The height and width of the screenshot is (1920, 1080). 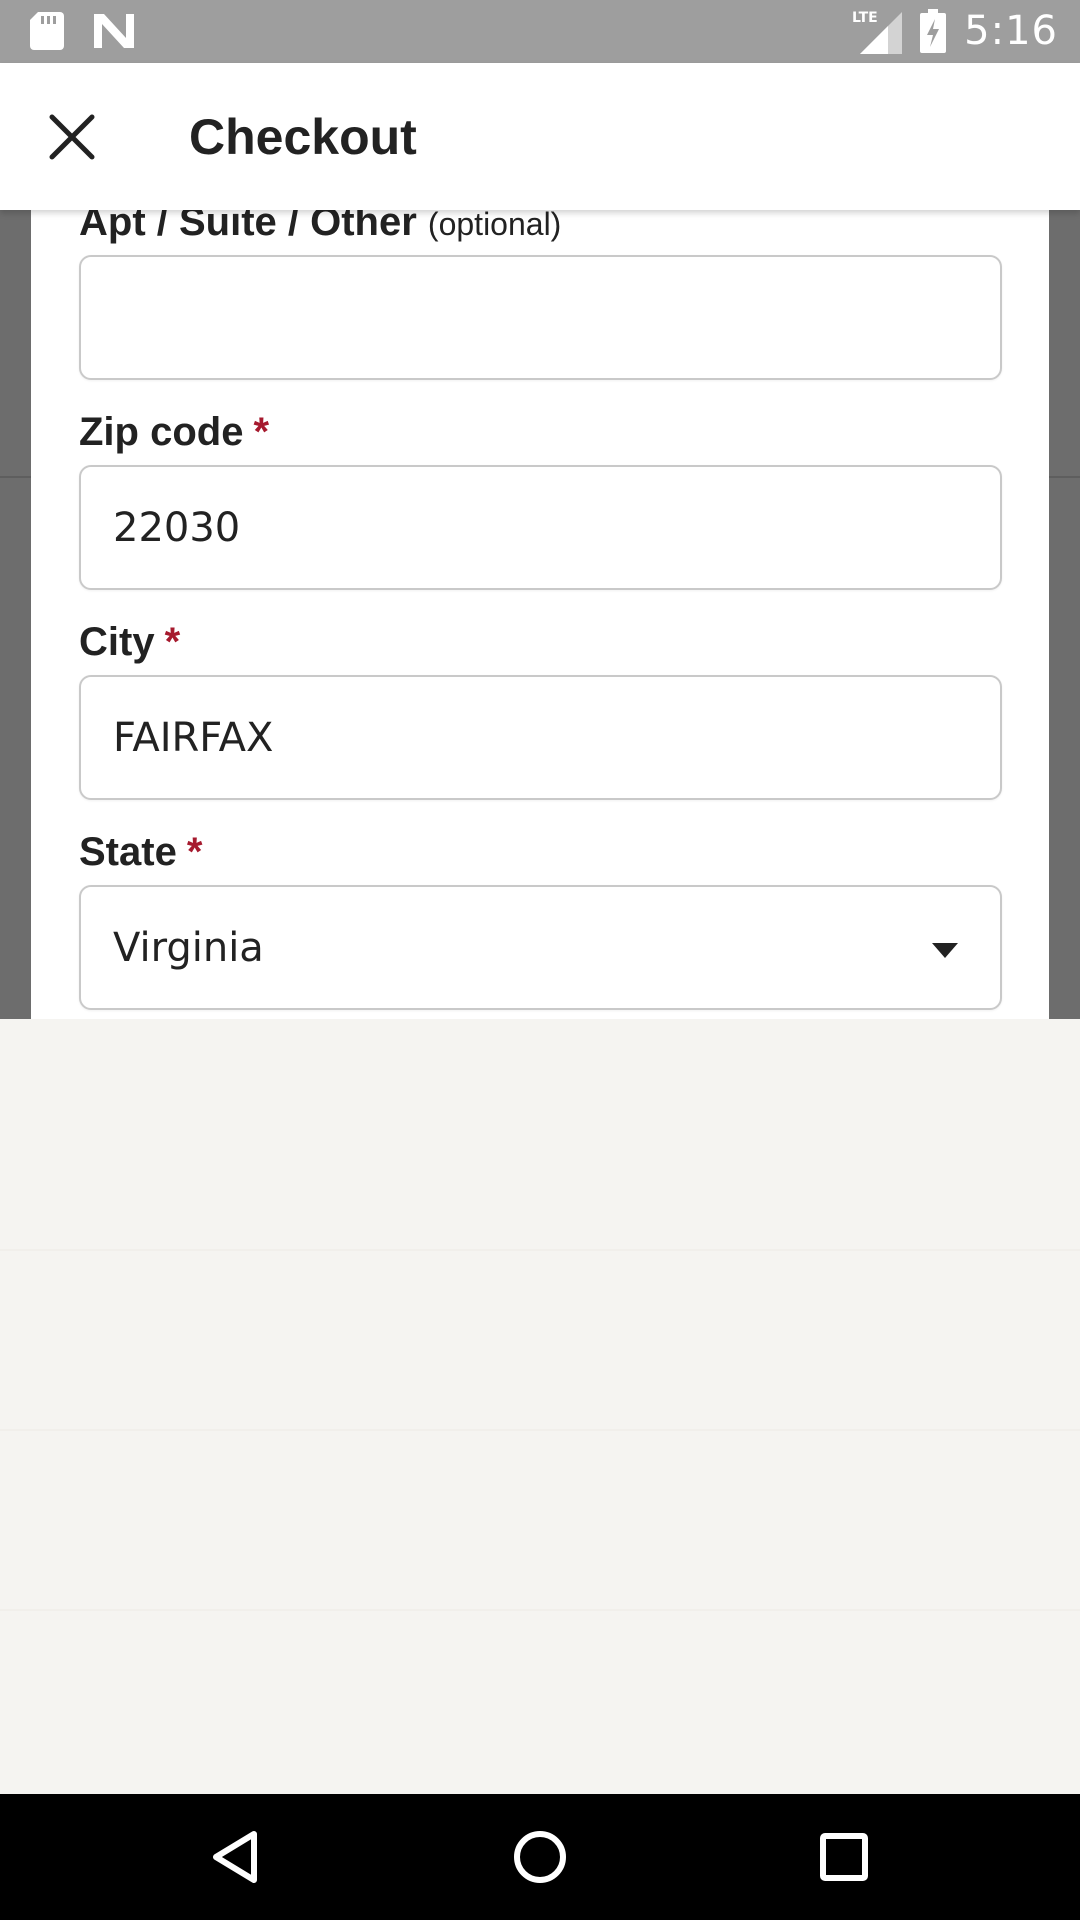 I want to click on state-label: State *, so click(x=140, y=852).